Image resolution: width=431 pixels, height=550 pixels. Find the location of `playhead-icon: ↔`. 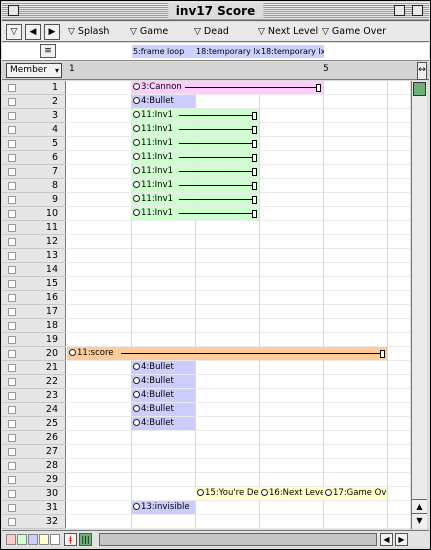

playhead-icon: ↔ is located at coordinates (422, 71).